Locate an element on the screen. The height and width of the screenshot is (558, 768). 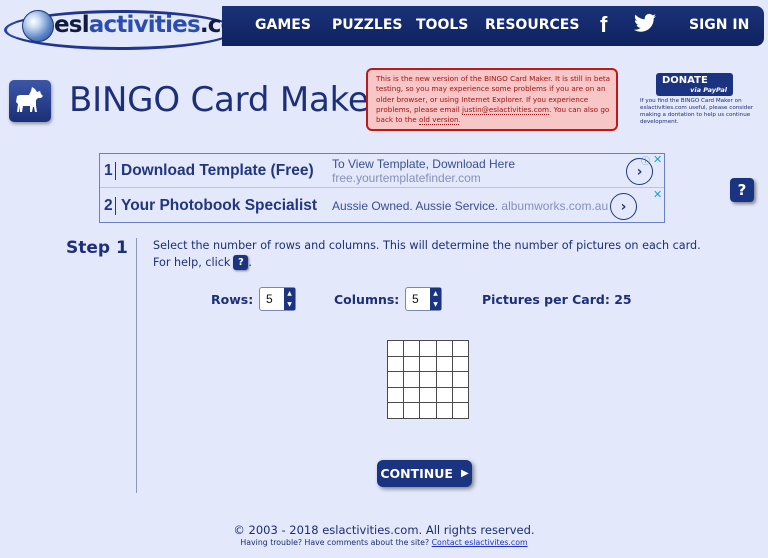
info-icon: ⓘ is located at coordinates (645, 160).